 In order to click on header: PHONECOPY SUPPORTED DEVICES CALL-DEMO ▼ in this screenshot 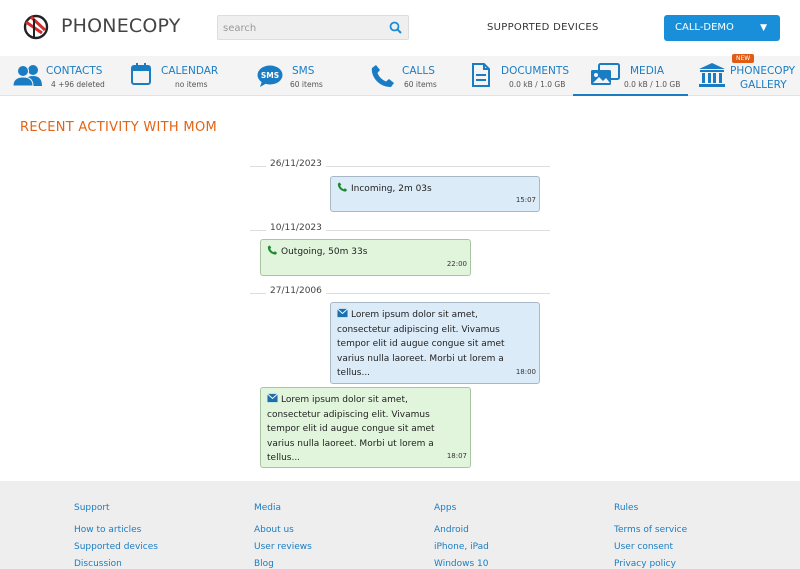, I will do `click(400, 28)`.